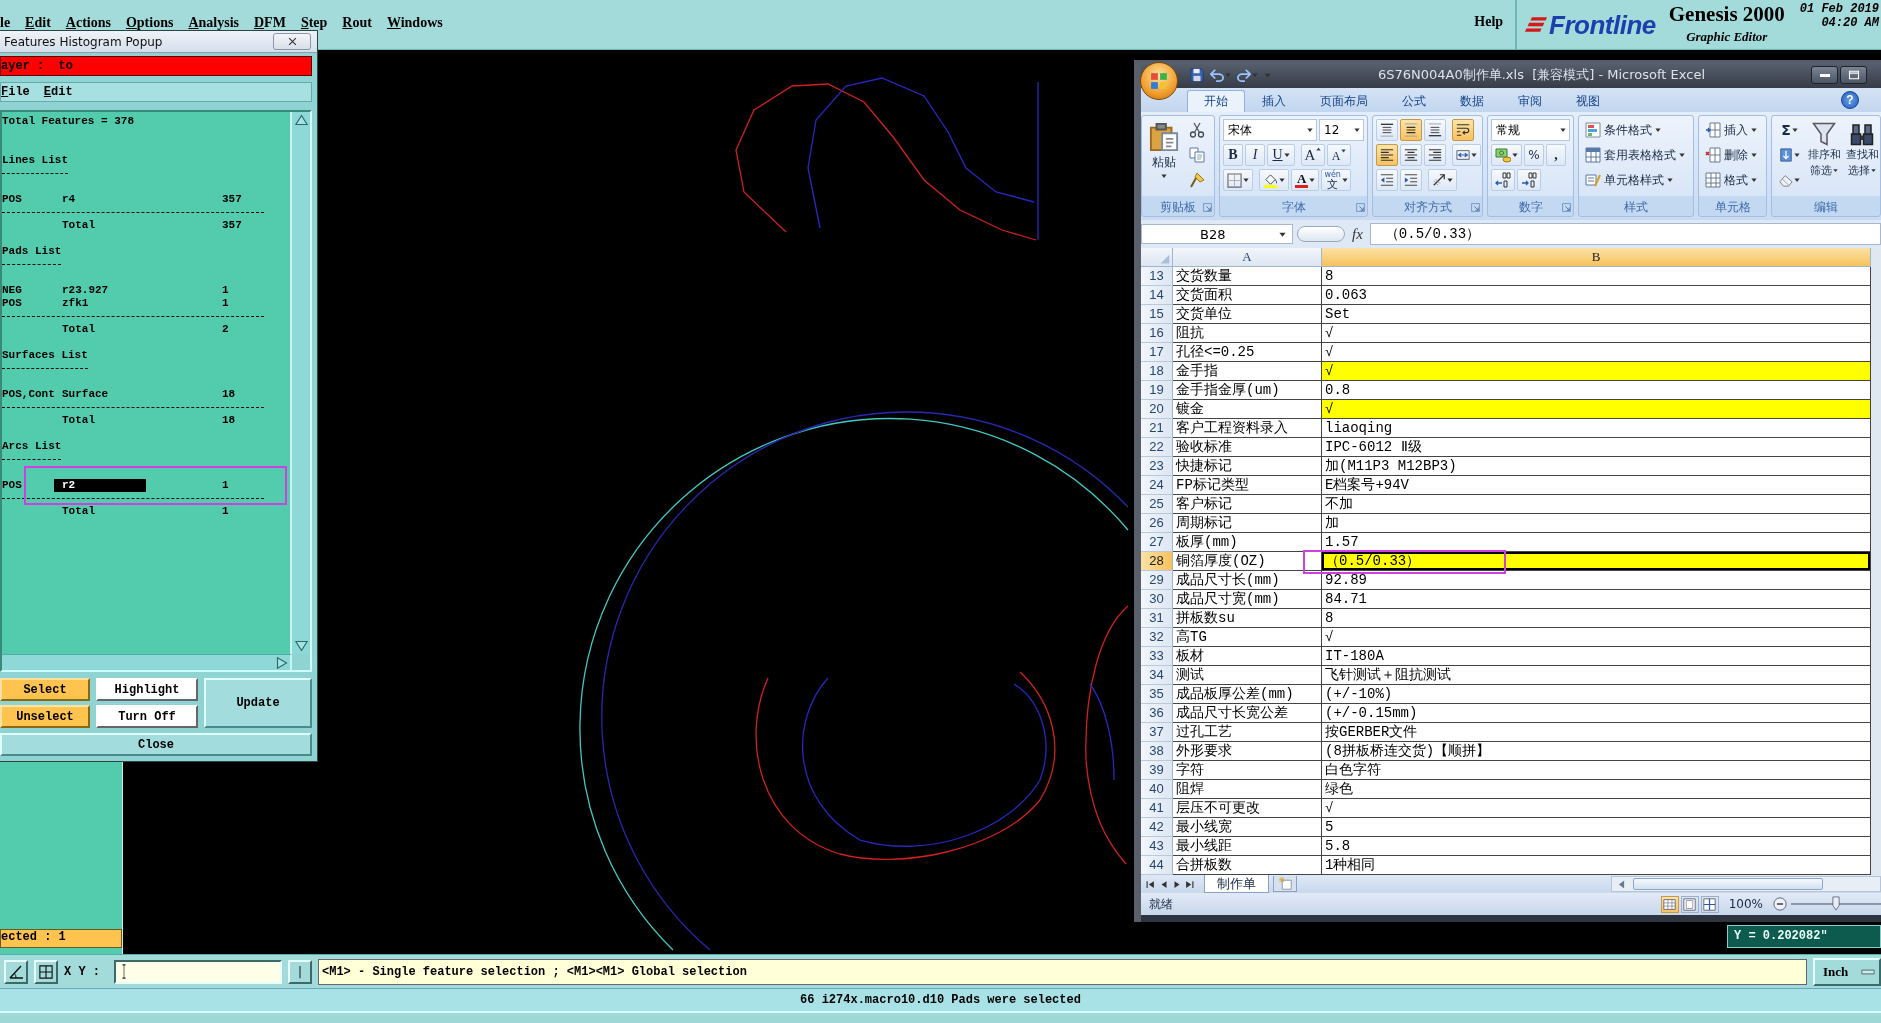 The width and height of the screenshot is (1881, 1023). I want to click on decrease-indent-button, so click(1387, 180).